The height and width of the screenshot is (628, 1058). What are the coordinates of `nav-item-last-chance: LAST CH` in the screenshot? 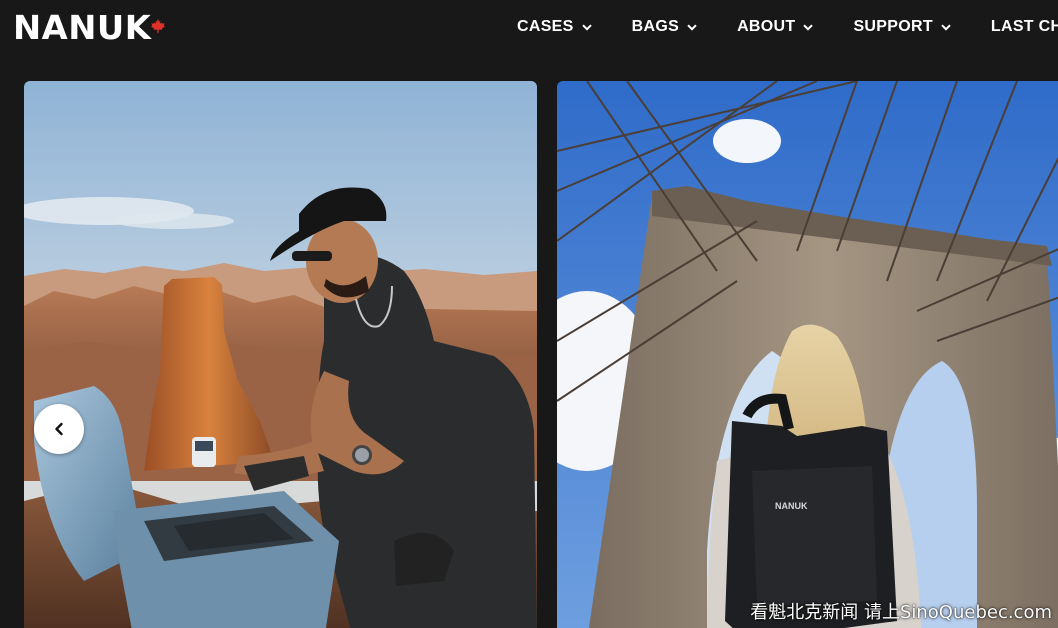 It's located at (1024, 27).